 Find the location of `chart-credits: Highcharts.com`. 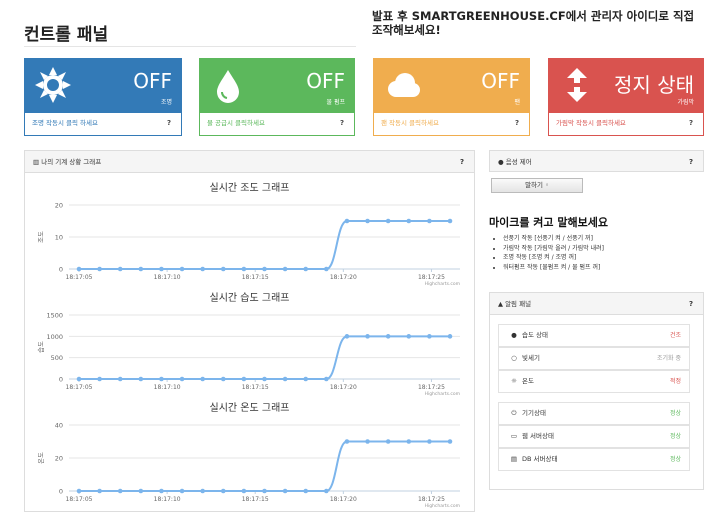

chart-credits: Highcharts.com is located at coordinates (442, 506).